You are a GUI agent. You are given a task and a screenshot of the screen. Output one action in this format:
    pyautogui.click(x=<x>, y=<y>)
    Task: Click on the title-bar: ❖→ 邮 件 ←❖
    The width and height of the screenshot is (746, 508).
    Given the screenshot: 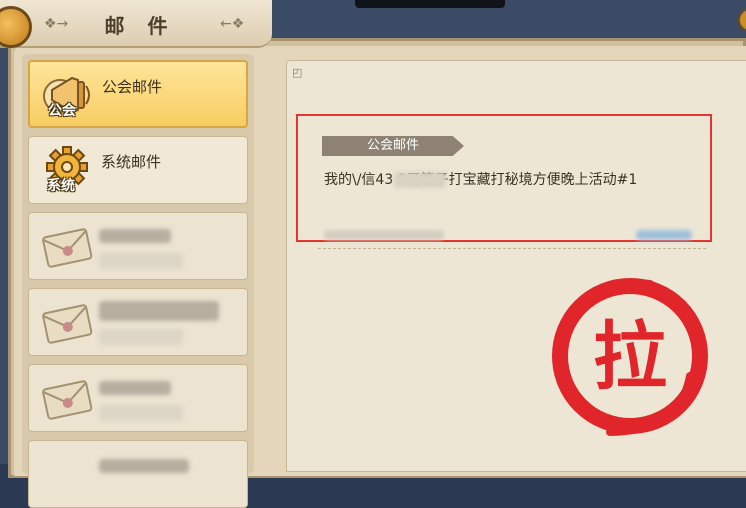 What is the action you would take?
    pyautogui.click(x=136, y=24)
    